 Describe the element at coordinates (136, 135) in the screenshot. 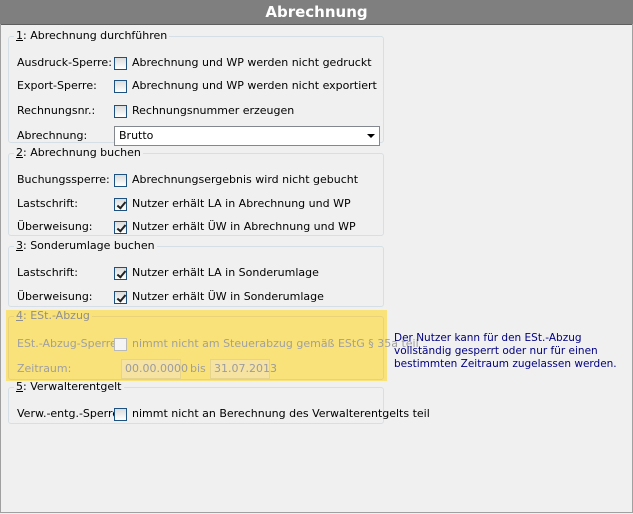

I see `abrechnung-select-value: Brutto` at that location.